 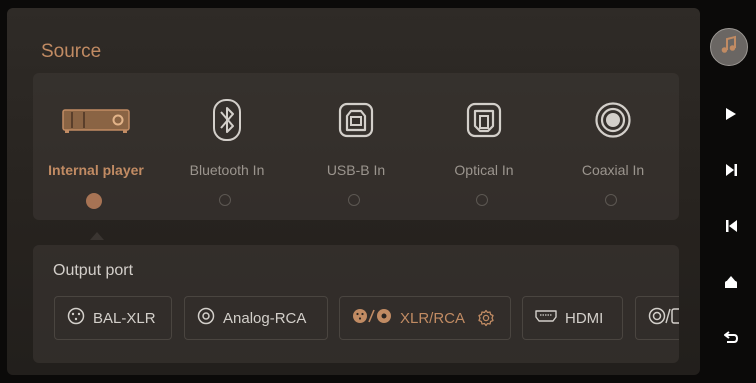 I want to click on port-xlr-rca: XLR/RCA, so click(x=425, y=318).